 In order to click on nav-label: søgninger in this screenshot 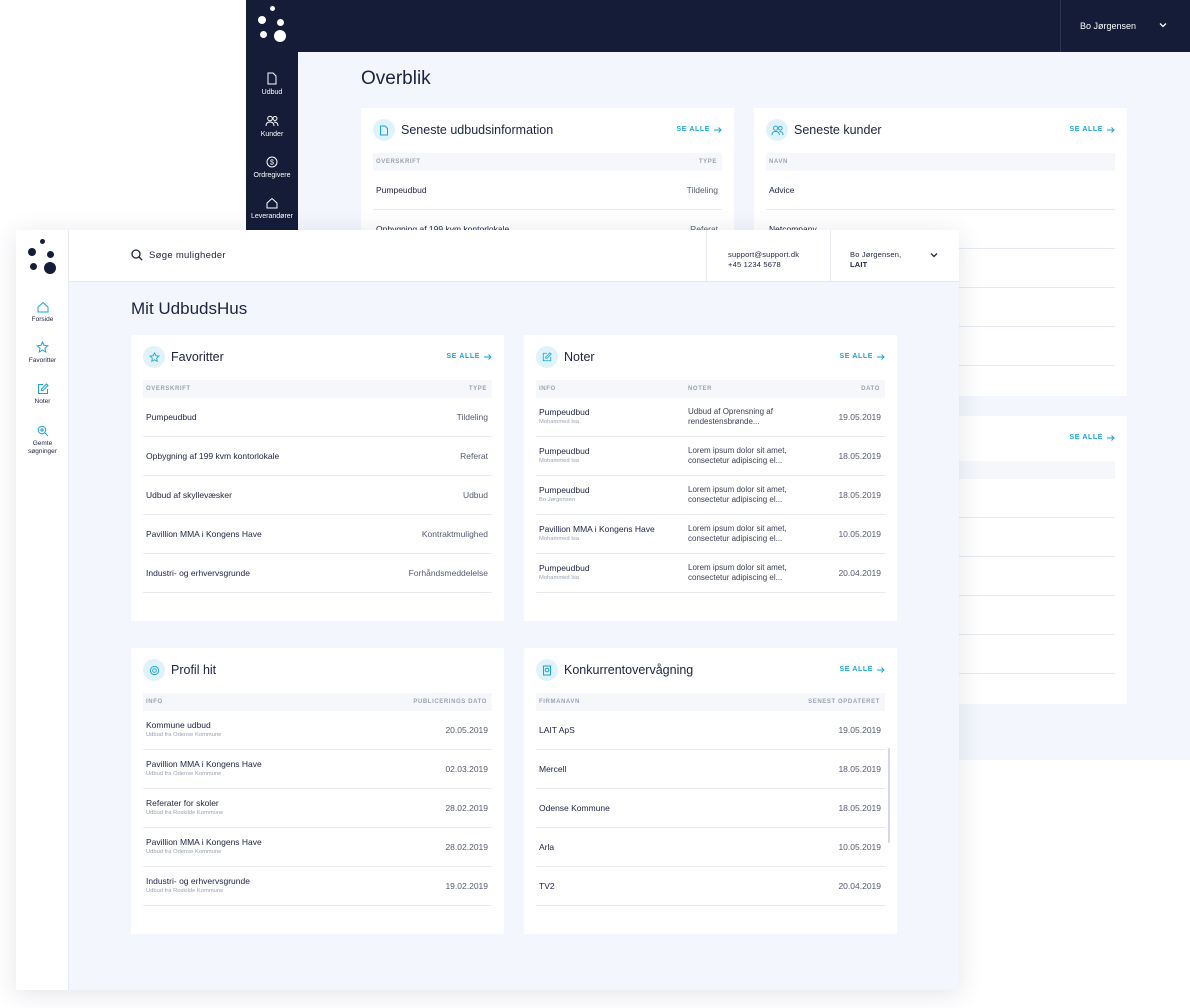, I will do `click(42, 451)`.